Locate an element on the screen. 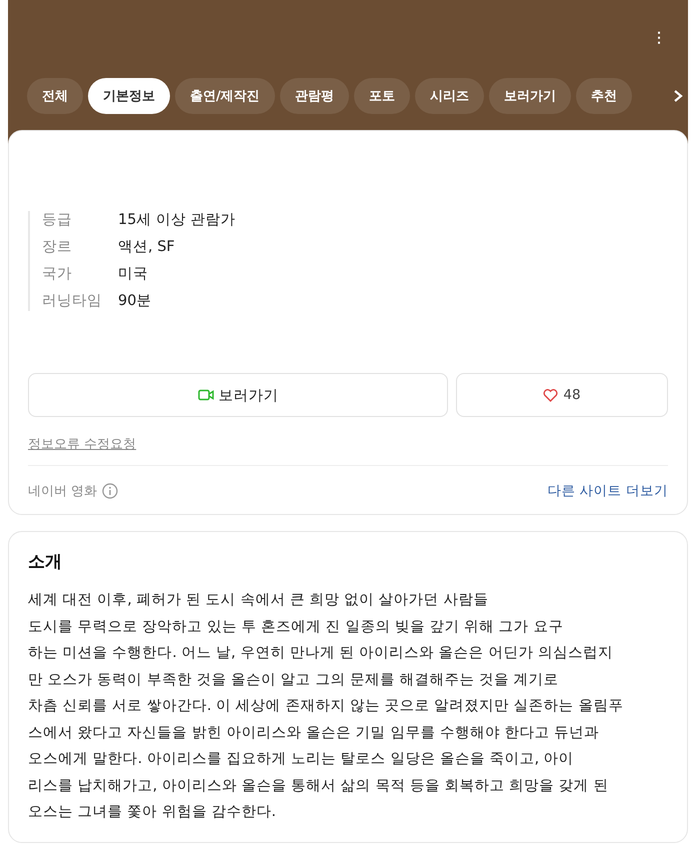 This screenshot has height=854, width=694. video-camera-icon is located at coordinates (206, 395).